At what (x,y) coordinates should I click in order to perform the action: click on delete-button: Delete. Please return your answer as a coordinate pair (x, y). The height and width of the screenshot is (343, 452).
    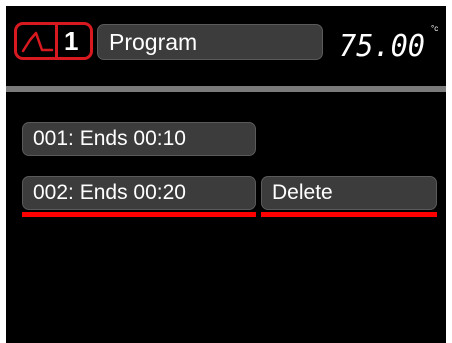
    Looking at the image, I should click on (349, 193).